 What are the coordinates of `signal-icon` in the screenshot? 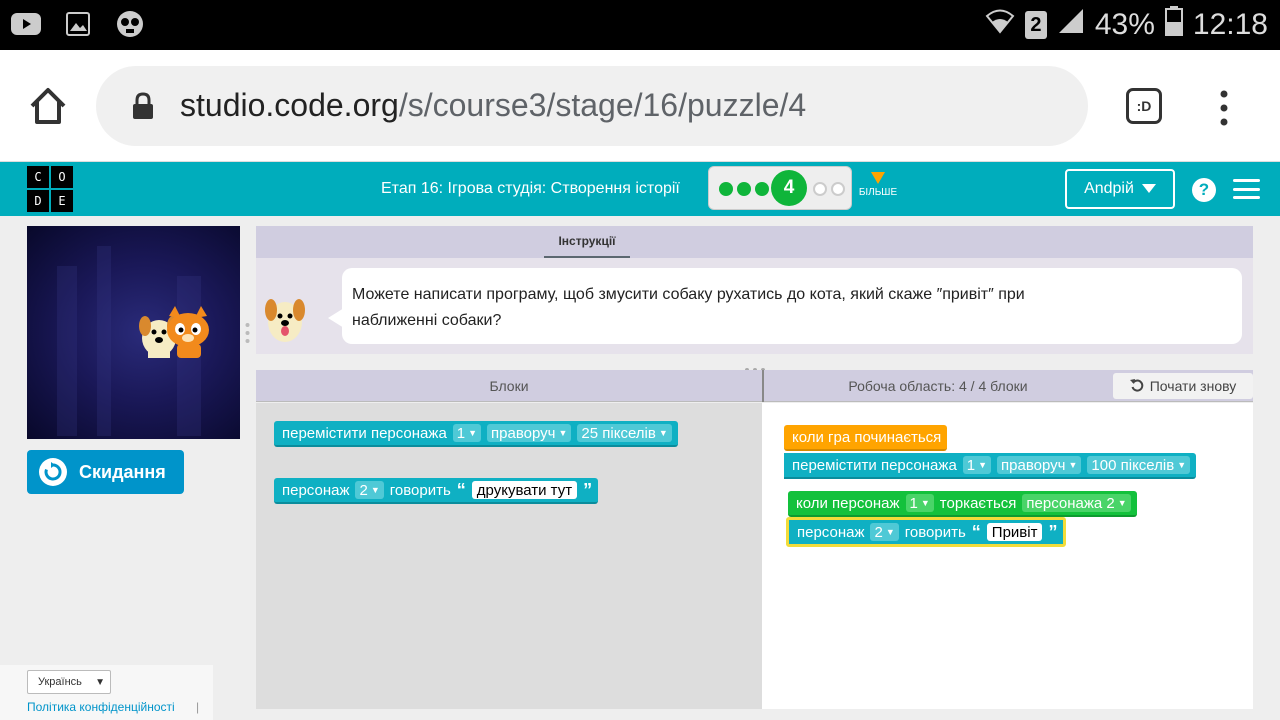 It's located at (1071, 25).